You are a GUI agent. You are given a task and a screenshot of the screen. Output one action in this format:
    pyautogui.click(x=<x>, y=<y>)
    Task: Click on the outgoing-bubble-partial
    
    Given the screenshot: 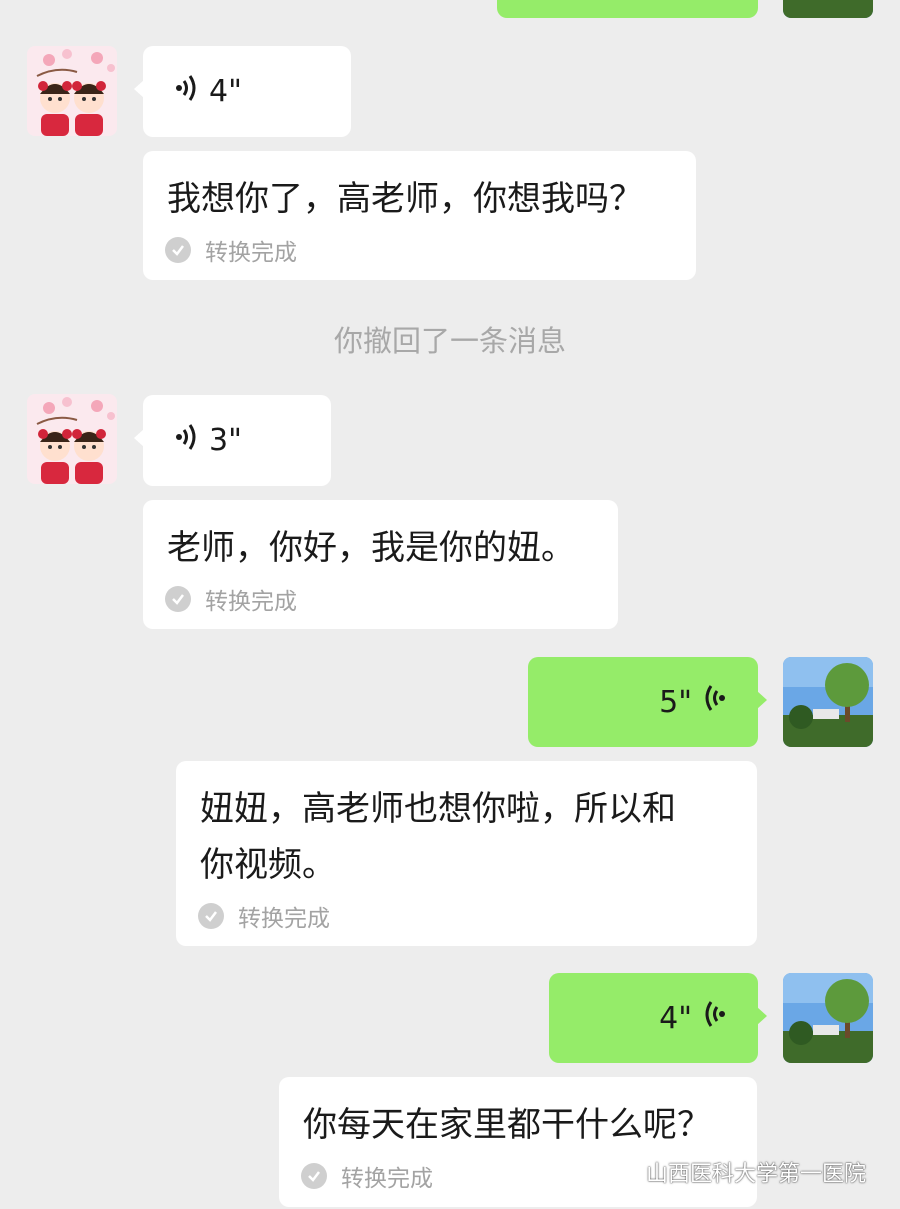 What is the action you would take?
    pyautogui.click(x=627, y=9)
    